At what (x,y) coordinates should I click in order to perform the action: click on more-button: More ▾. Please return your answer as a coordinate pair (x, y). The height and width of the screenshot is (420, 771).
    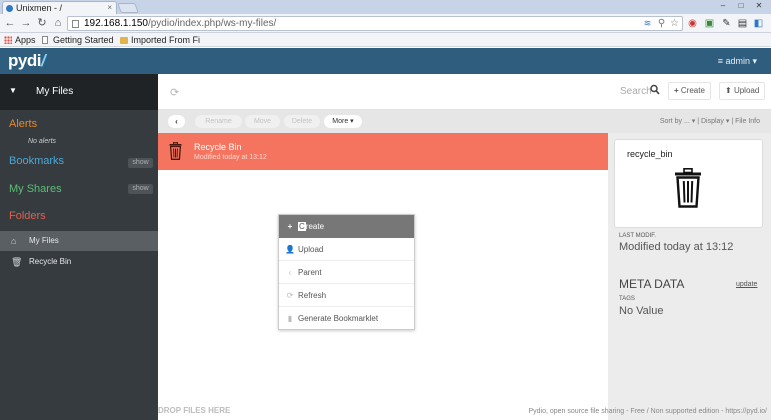
    Looking at the image, I should click on (343, 121).